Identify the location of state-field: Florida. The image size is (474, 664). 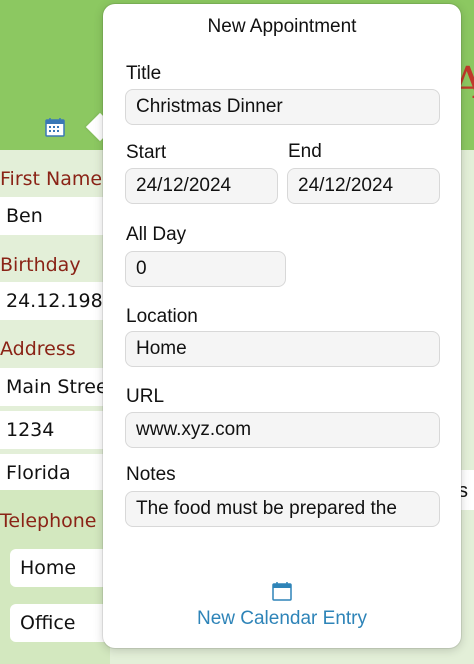
(55, 473).